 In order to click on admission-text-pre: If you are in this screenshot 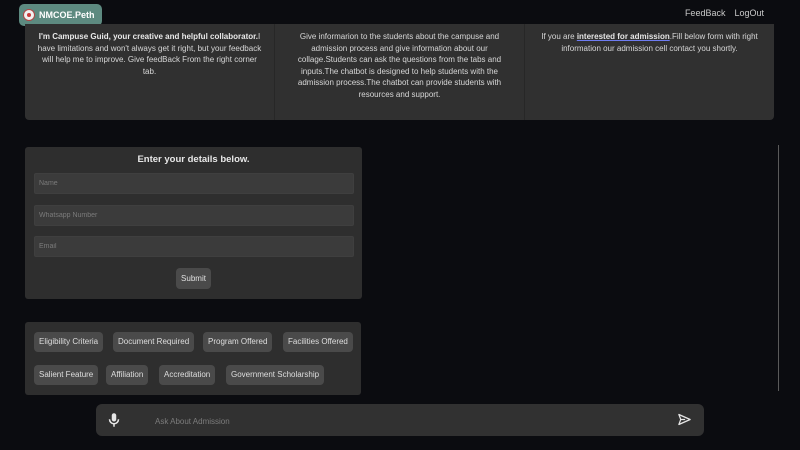, I will do `click(558, 36)`.